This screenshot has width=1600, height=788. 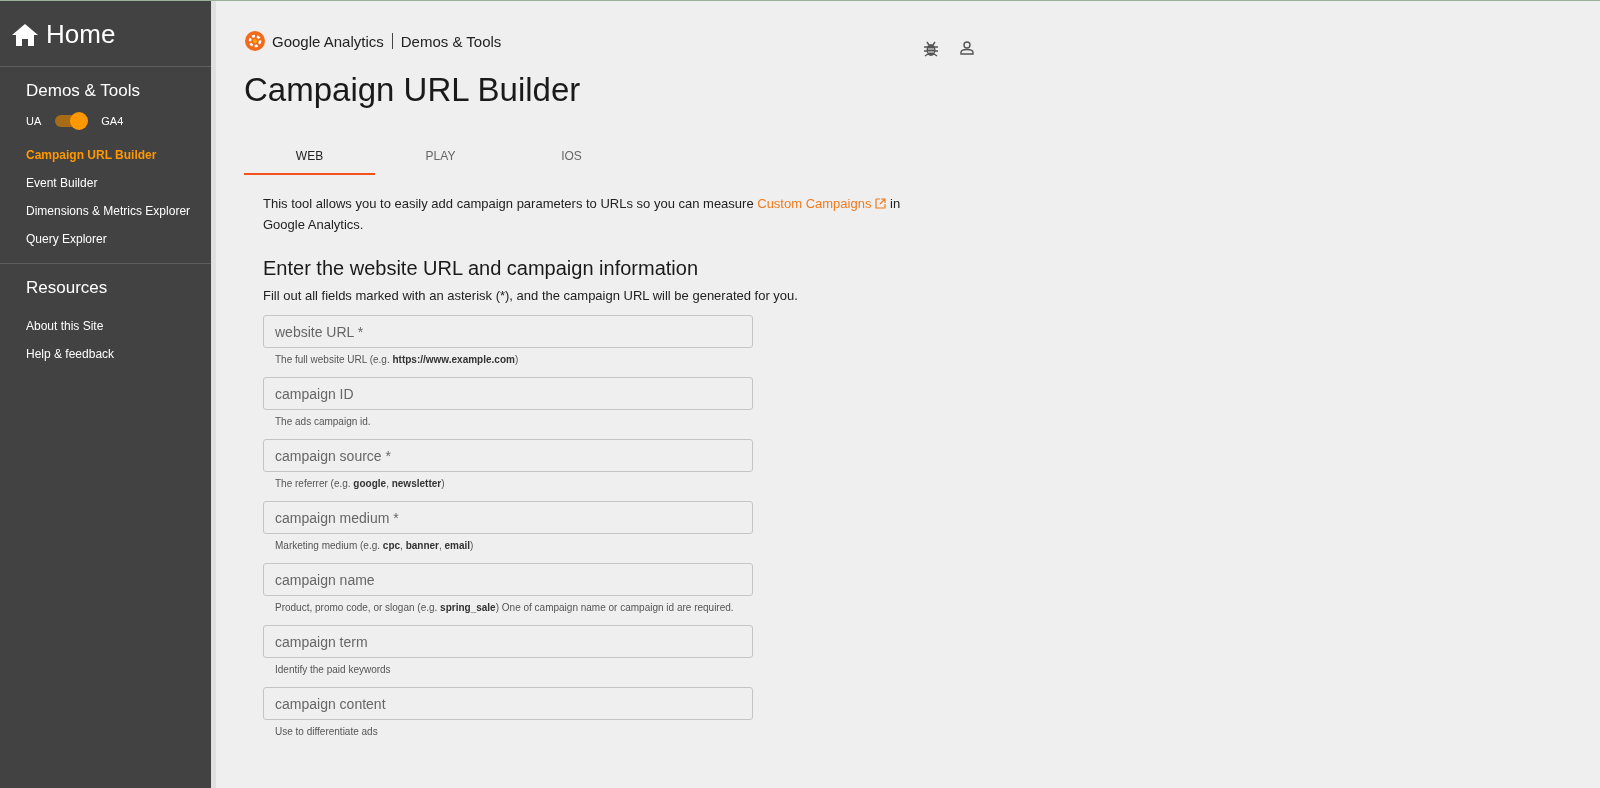 I want to click on helper-text: The full website URL (e.g. https://www.example.com), so click(x=397, y=360).